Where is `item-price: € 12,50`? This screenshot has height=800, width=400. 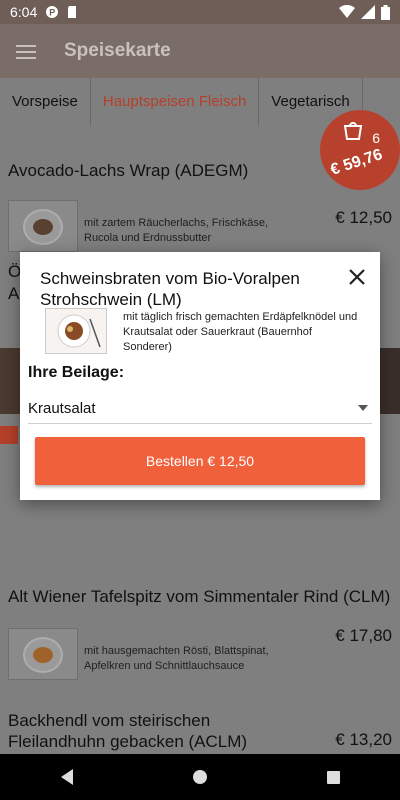
item-price: € 12,50 is located at coordinates (363, 217).